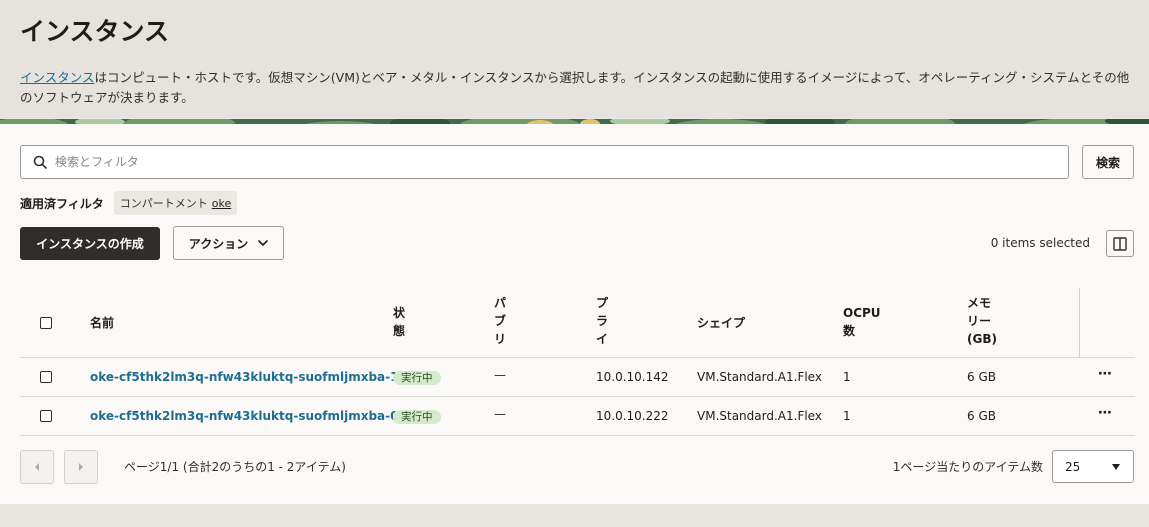 Image resolution: width=1149 pixels, height=527 pixels. What do you see at coordinates (57, 77) in the screenshot?
I see `instances-doc-link: インスタンス` at bounding box center [57, 77].